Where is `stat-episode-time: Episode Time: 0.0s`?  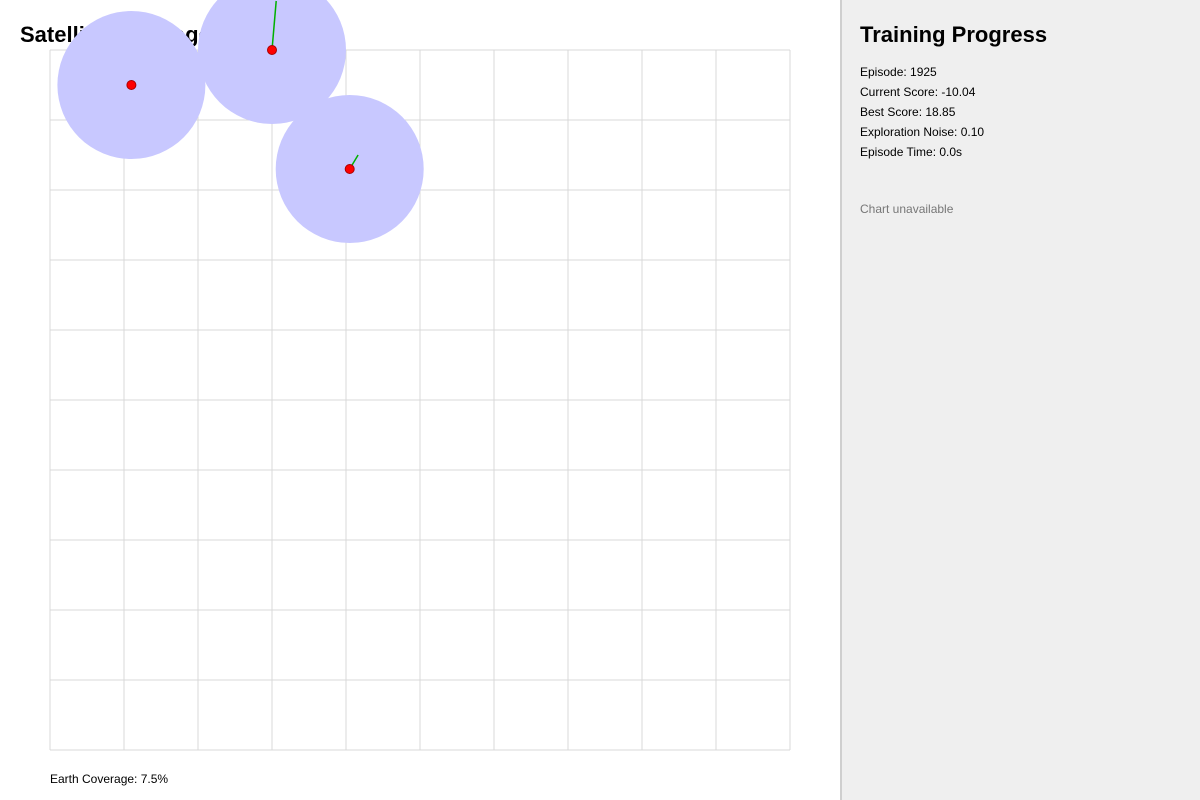 stat-episode-time: Episode Time: 0.0s is located at coordinates (911, 152).